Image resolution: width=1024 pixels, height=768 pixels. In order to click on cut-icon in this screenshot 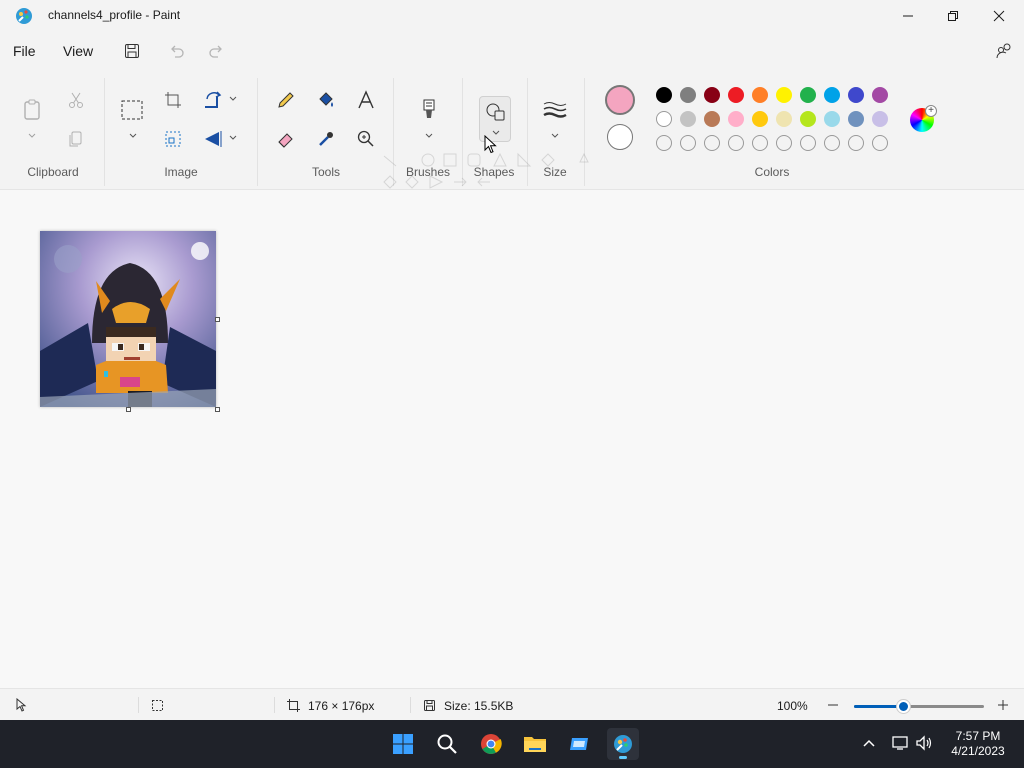, I will do `click(76, 100)`.